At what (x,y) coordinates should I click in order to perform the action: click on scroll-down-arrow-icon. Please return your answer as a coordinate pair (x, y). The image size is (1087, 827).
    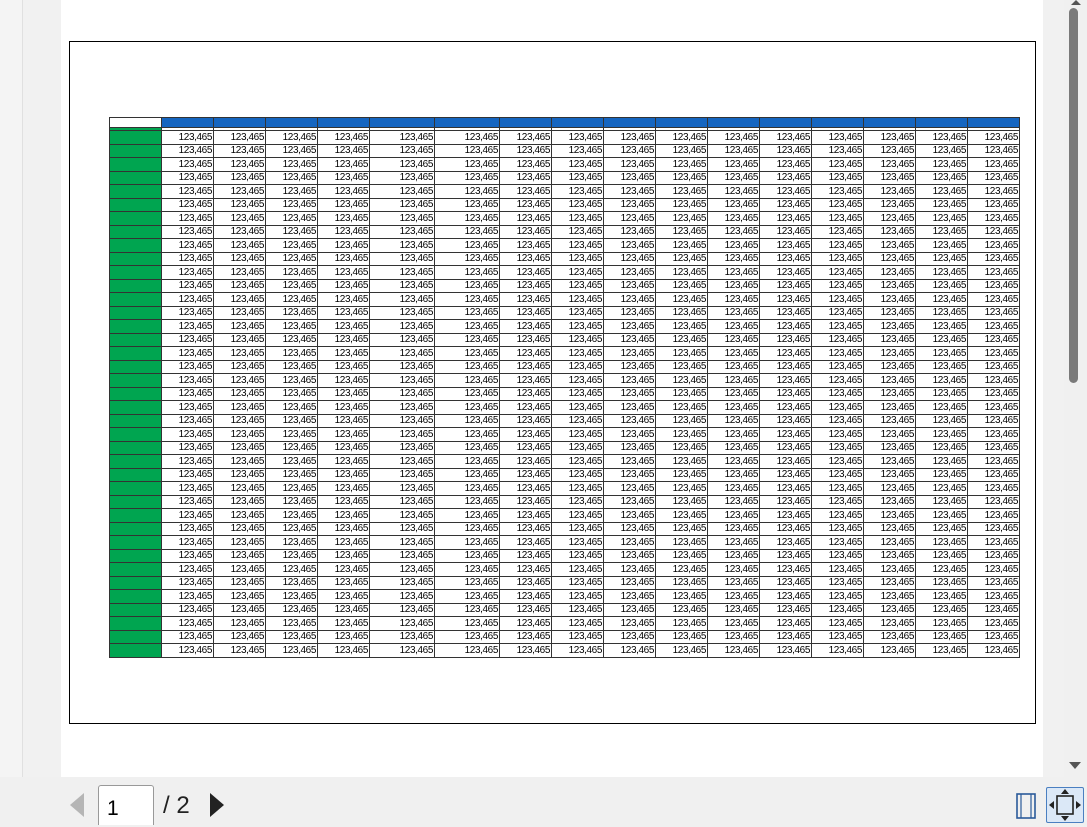
    Looking at the image, I should click on (1075, 765).